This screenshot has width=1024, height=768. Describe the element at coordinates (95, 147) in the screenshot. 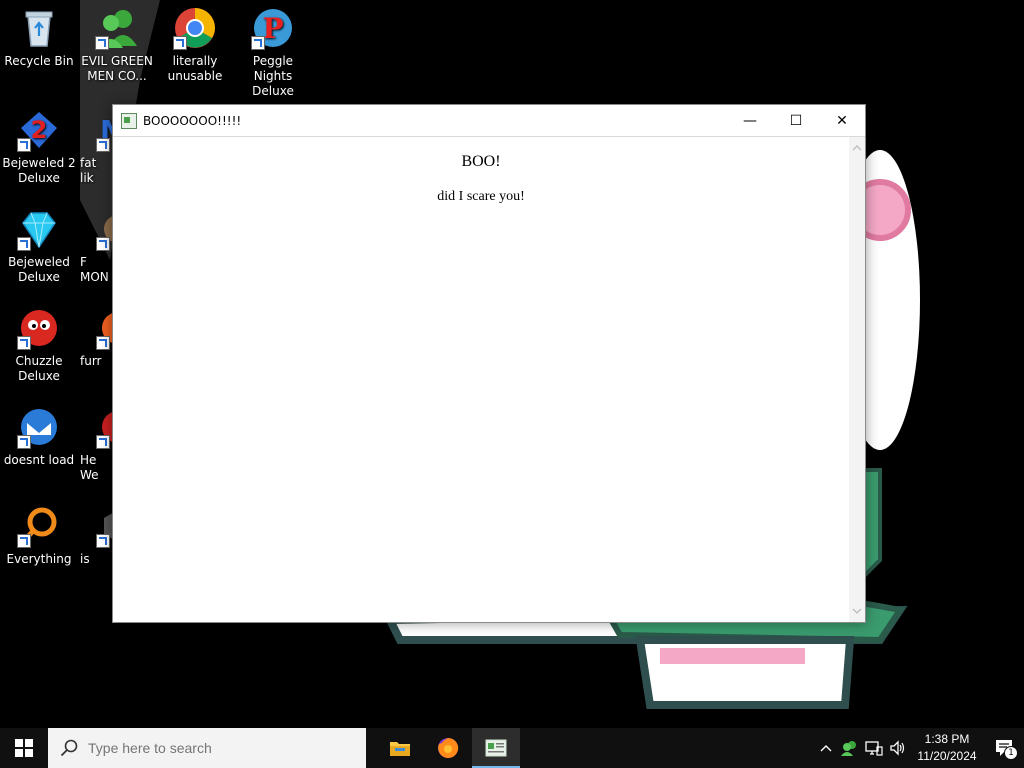

I see `desktop-icon-fat-lik: M fat lik` at that location.